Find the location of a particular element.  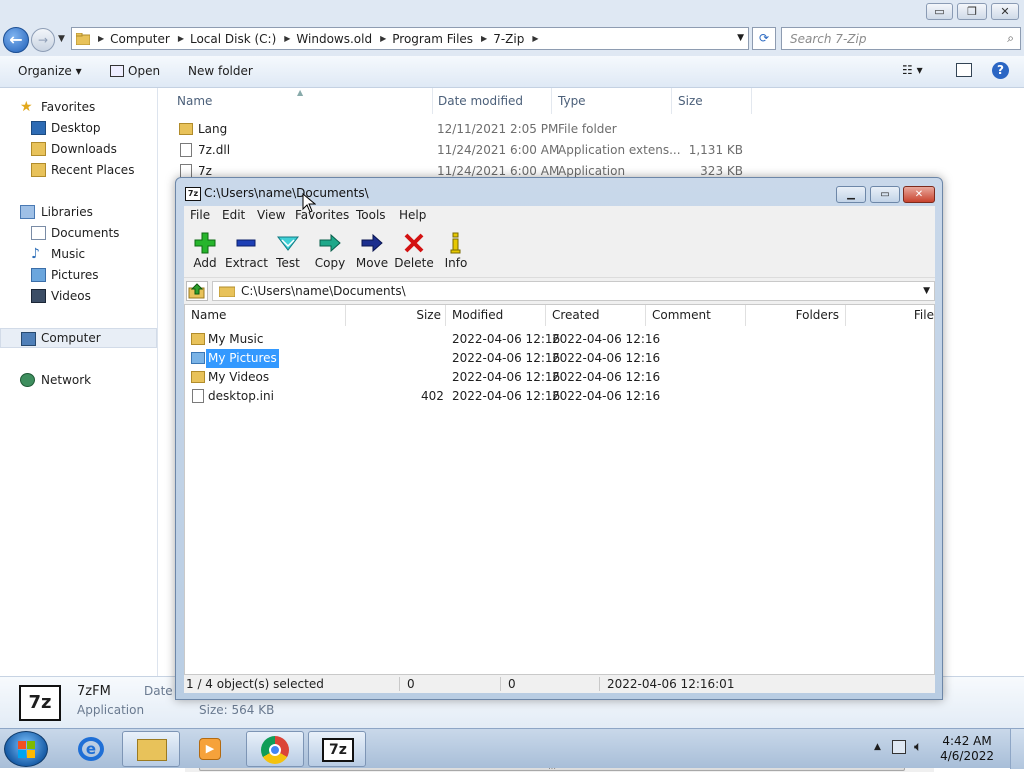

file-row-lang: Lang 12/11/2021 2:05 PM File folder is located at coordinates (467, 129).